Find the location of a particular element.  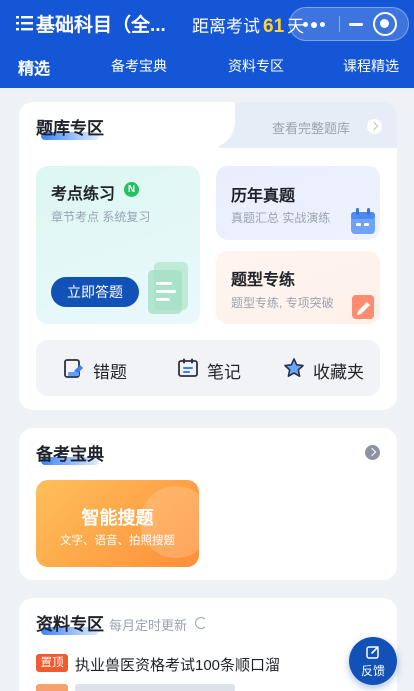

materials-card: 资料专区 每月定时更新 置顶 执业兽医资格考试100条顺口溜 is located at coordinates (208, 644).